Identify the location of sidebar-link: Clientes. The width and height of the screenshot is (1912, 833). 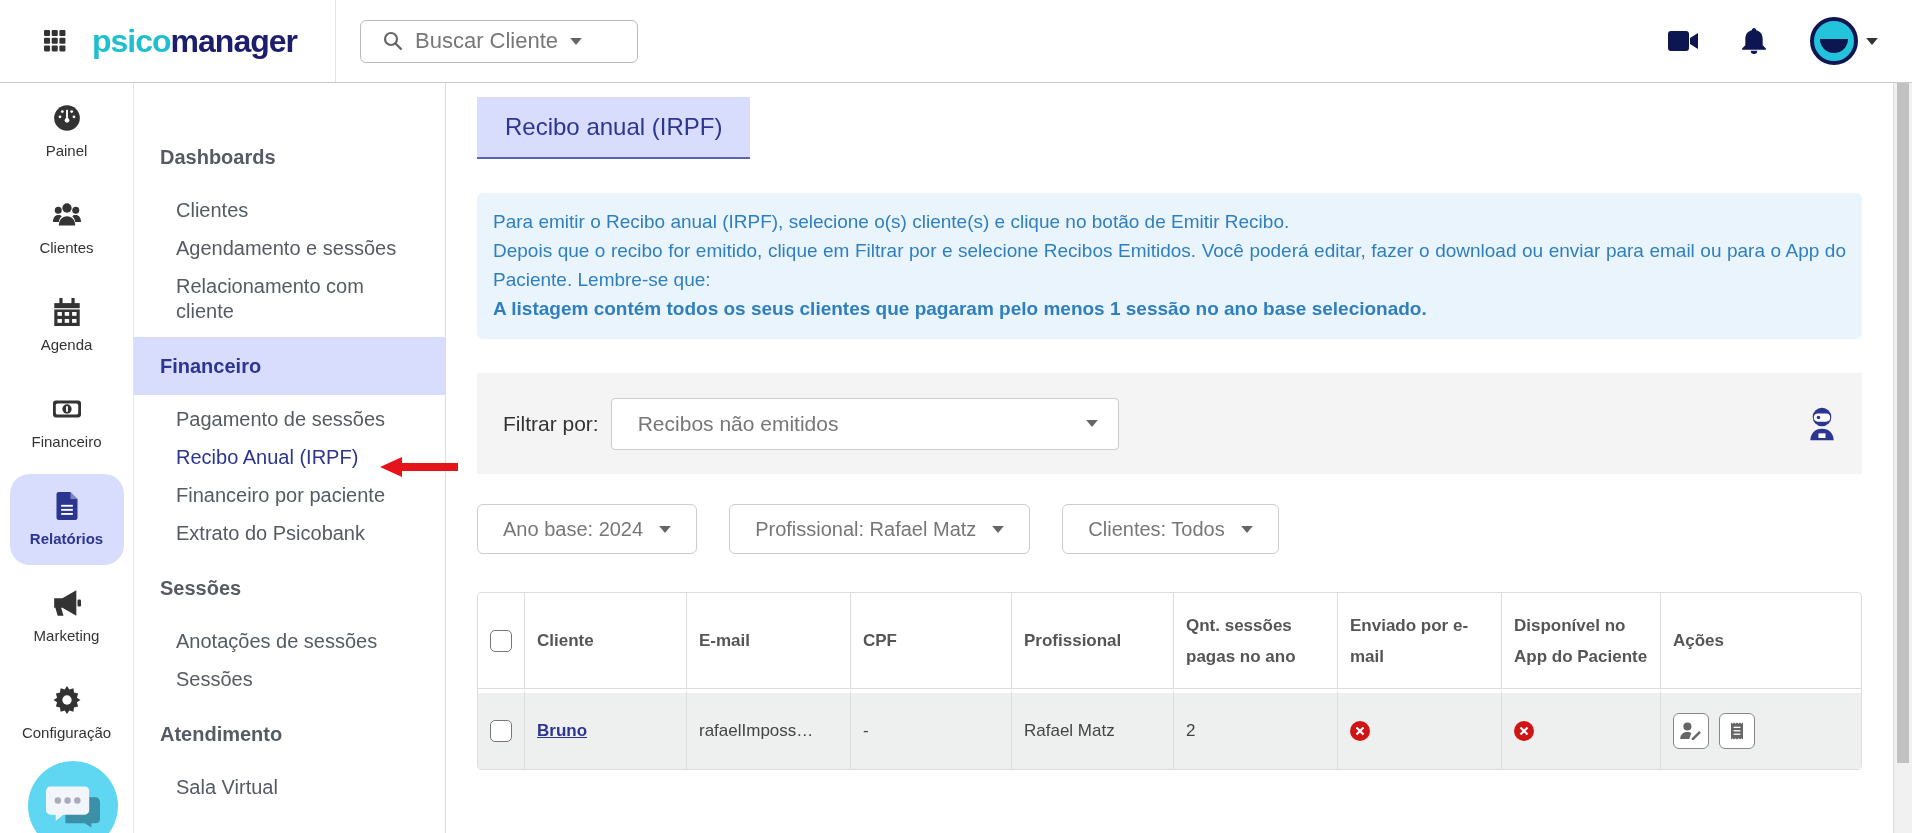
(212, 210).